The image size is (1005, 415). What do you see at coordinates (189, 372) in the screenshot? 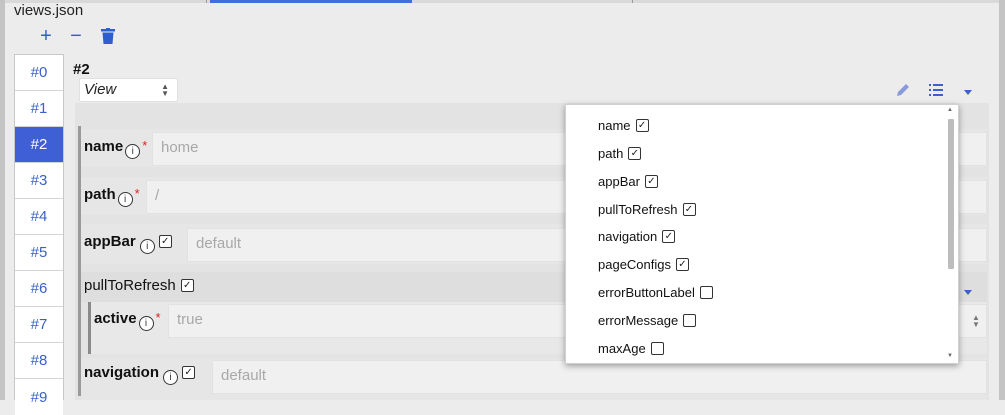
I see `navigation-checkbox: ✓` at bounding box center [189, 372].